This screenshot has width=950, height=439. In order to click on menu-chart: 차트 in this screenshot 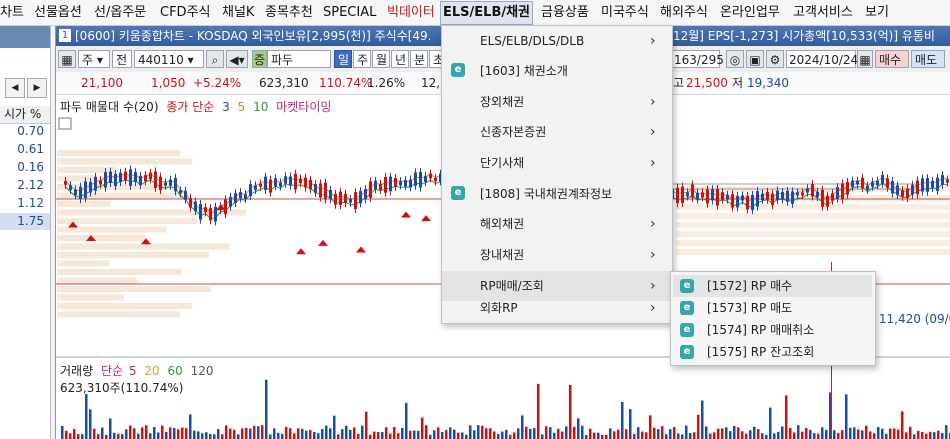, I will do `click(12, 12)`.